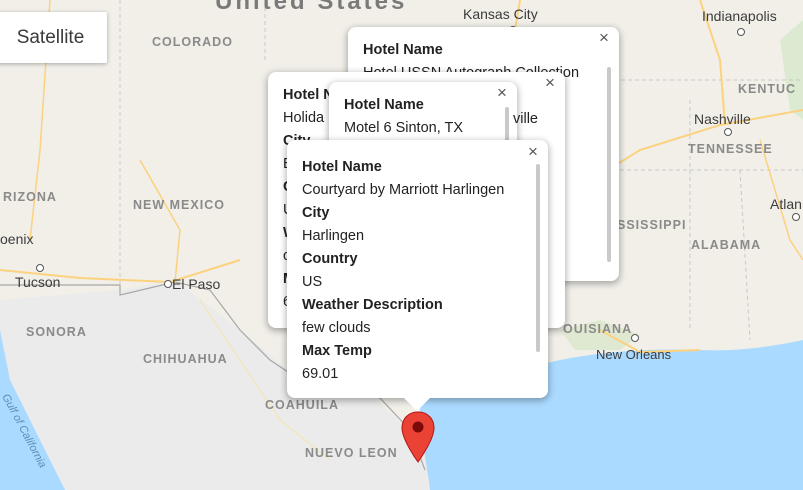 The width and height of the screenshot is (803, 490). Describe the element at coordinates (312, 282) in the screenshot. I see `country-value: US` at that location.